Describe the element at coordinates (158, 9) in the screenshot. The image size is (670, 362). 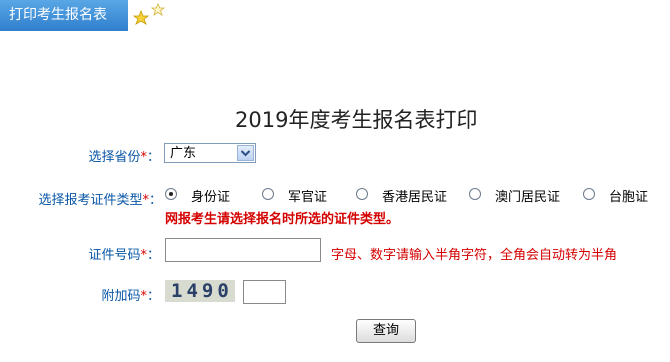
I see `star-outline-icon` at that location.